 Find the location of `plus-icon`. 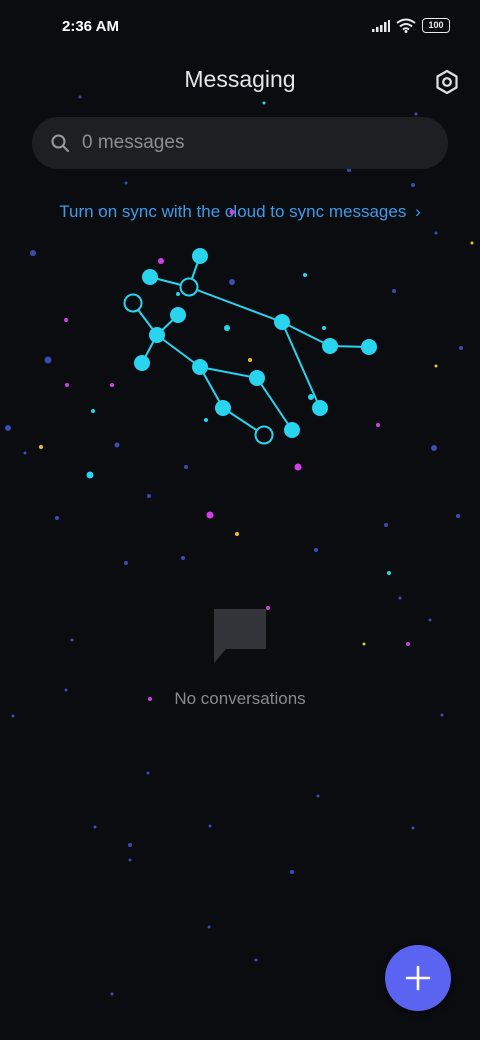

plus-icon is located at coordinates (418, 978).